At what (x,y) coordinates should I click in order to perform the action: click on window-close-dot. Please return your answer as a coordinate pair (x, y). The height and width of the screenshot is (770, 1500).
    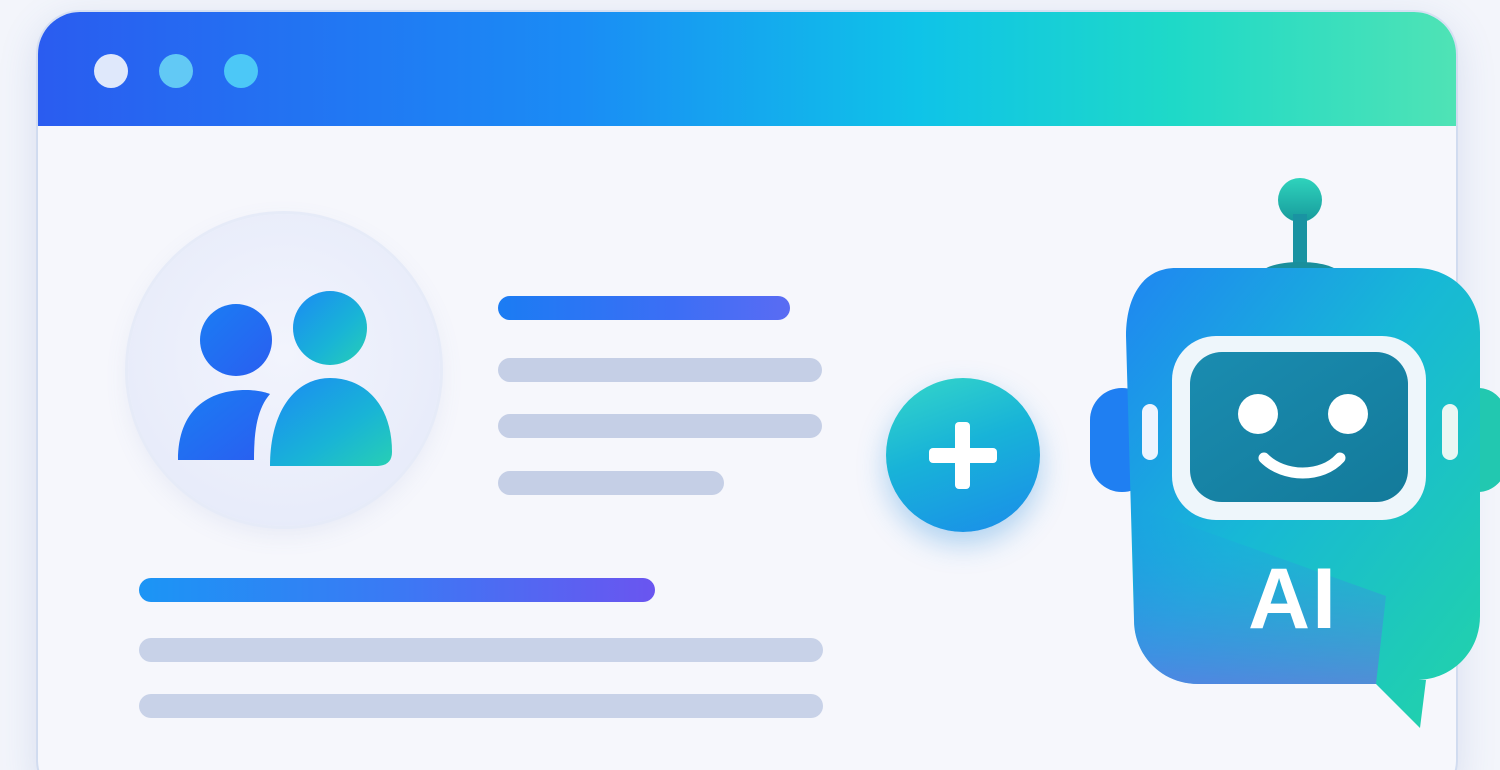
    Looking at the image, I should click on (111, 71).